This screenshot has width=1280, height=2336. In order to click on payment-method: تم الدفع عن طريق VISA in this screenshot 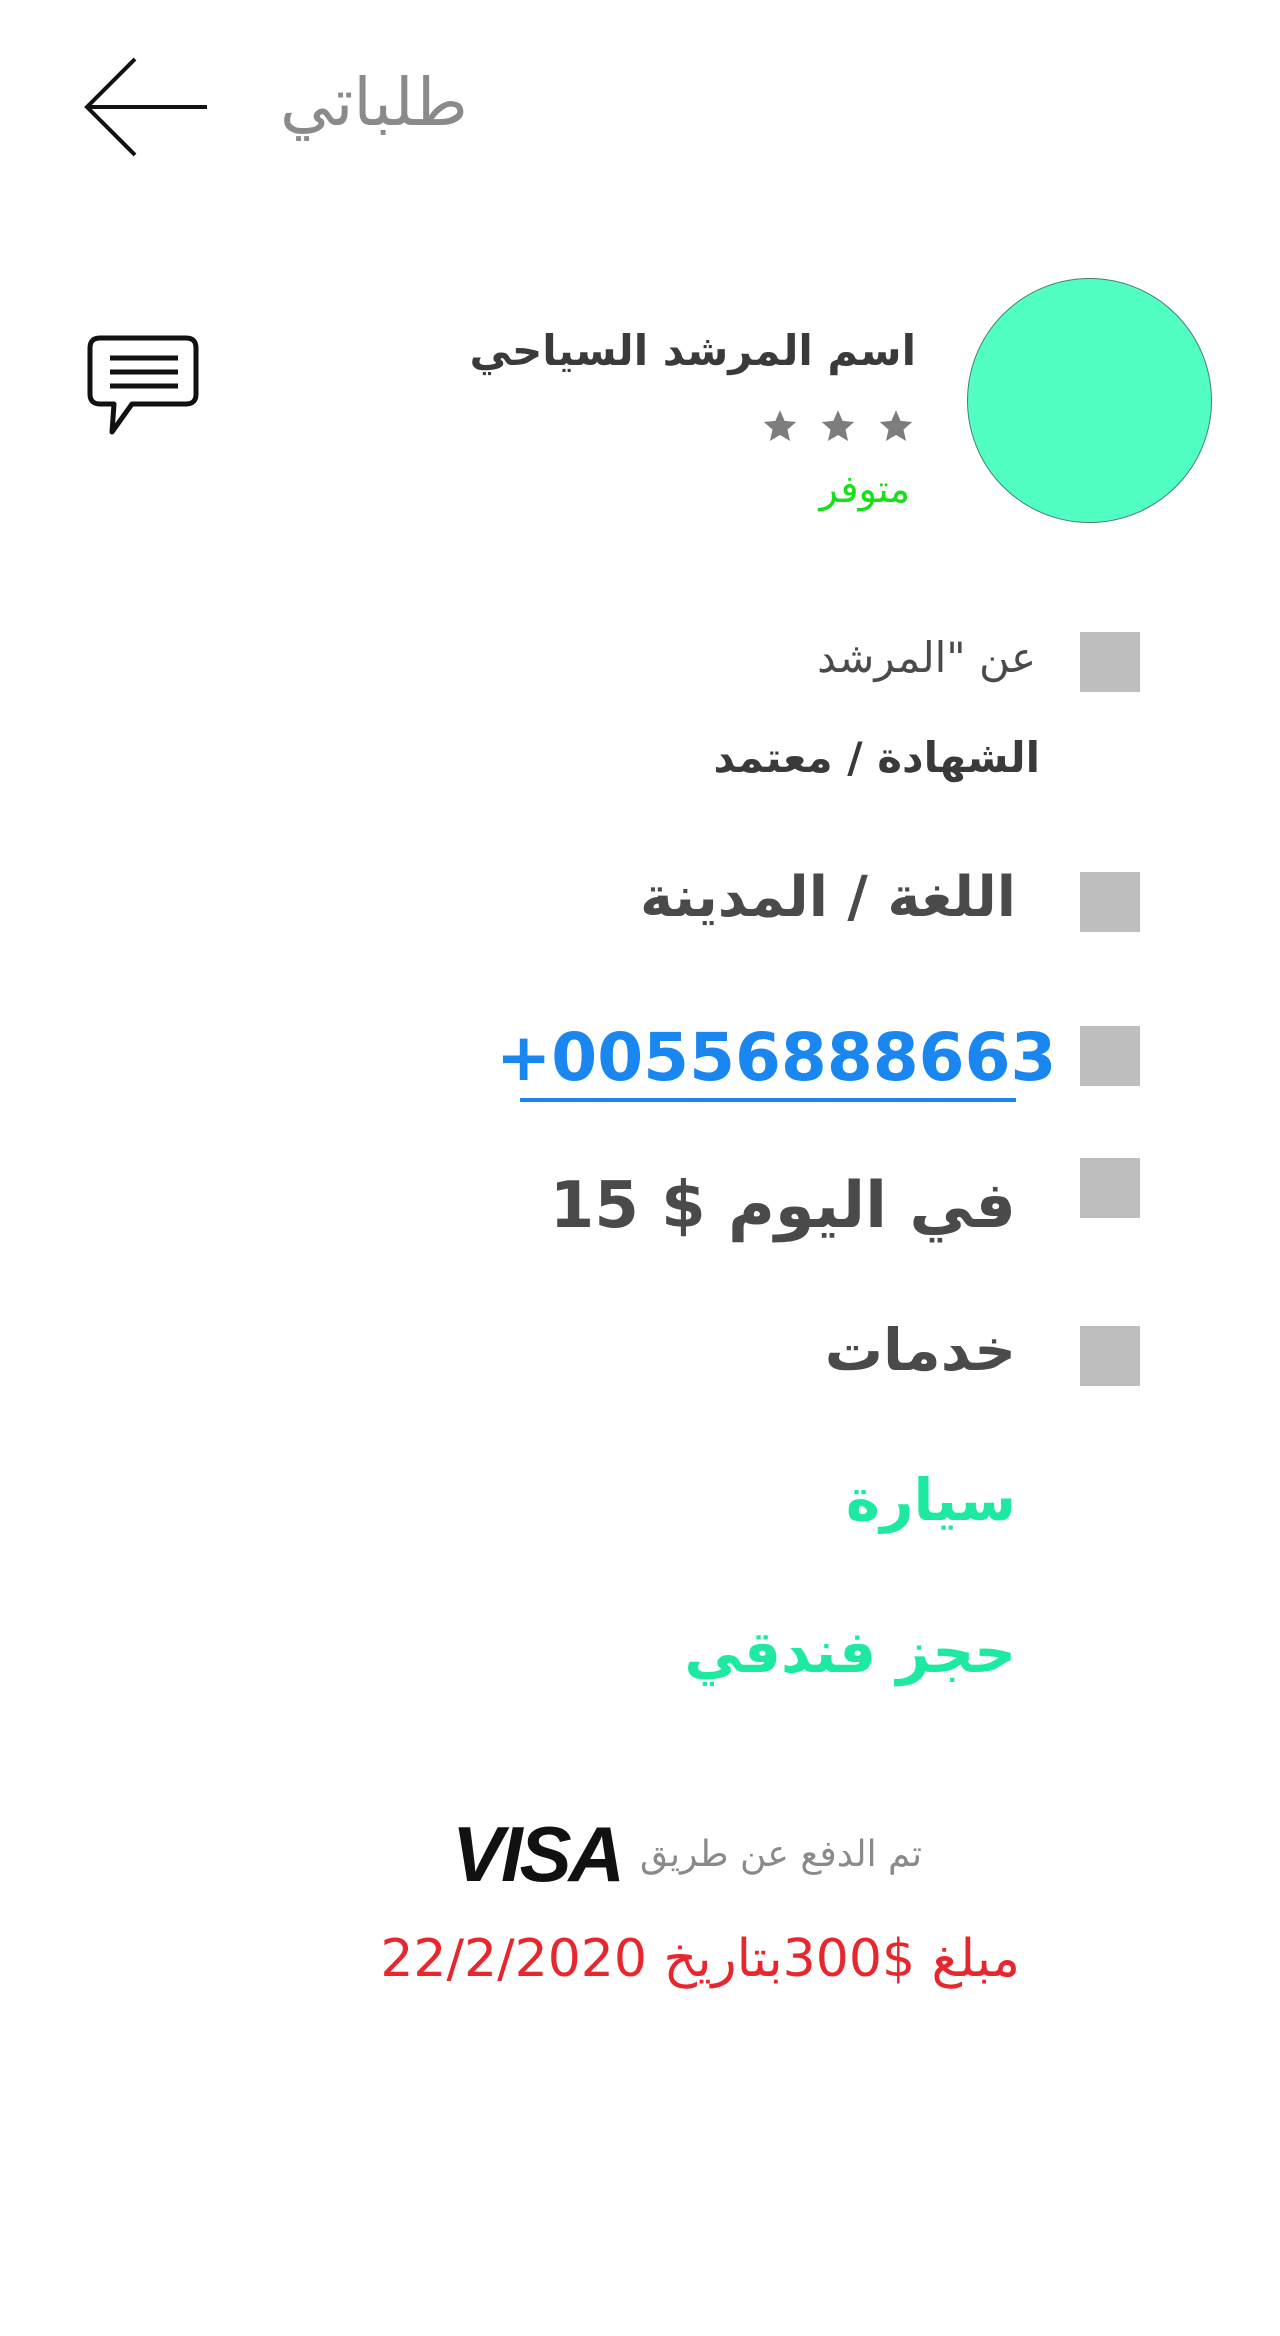, I will do `click(662, 1854)`.